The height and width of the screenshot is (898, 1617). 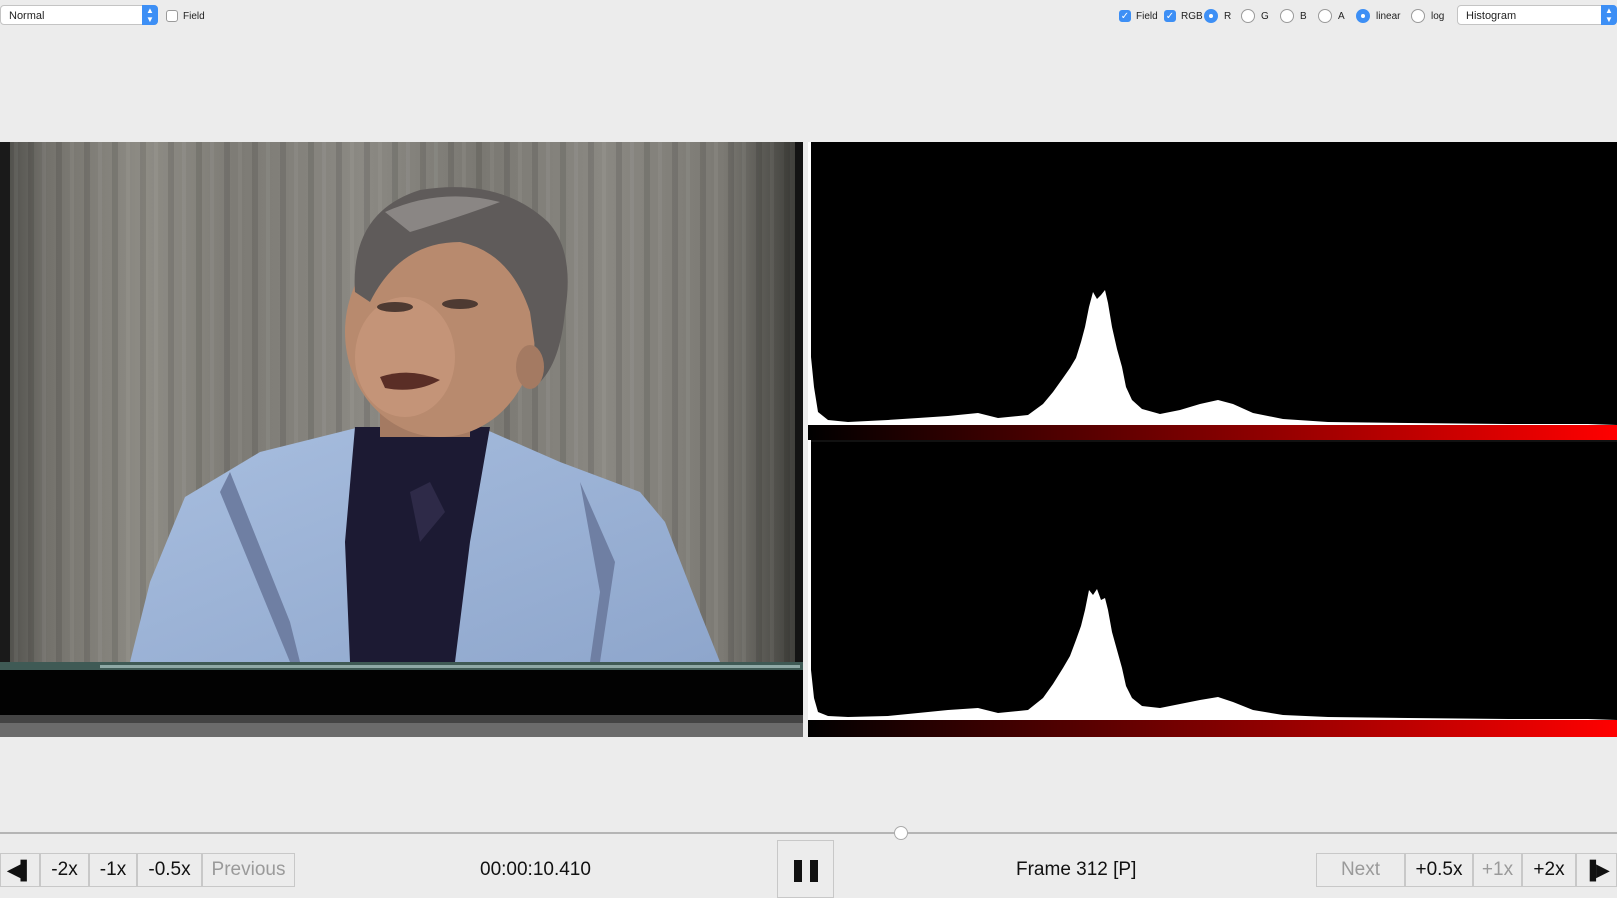 I want to click on display-mode-value: Normal, so click(x=27, y=16).